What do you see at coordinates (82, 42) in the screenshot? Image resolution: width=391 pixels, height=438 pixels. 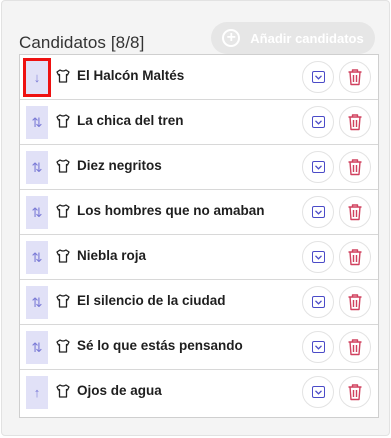 I see `panel-title: Candidatos [8/8]` at bounding box center [82, 42].